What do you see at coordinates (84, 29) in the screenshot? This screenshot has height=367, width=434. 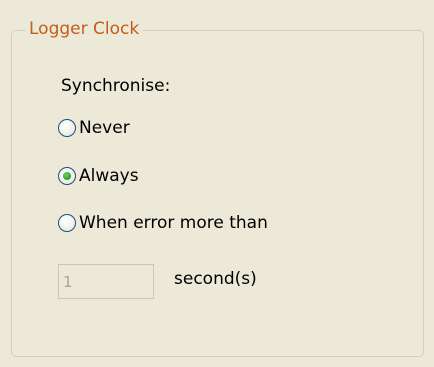 I see `group-title: Logger Clock` at bounding box center [84, 29].